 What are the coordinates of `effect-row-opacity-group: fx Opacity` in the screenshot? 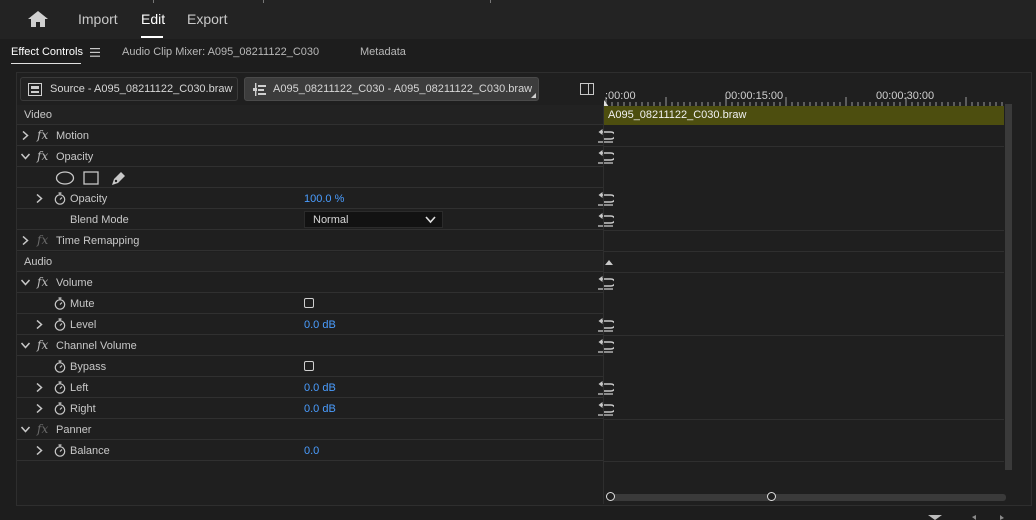 It's located at (315, 157).